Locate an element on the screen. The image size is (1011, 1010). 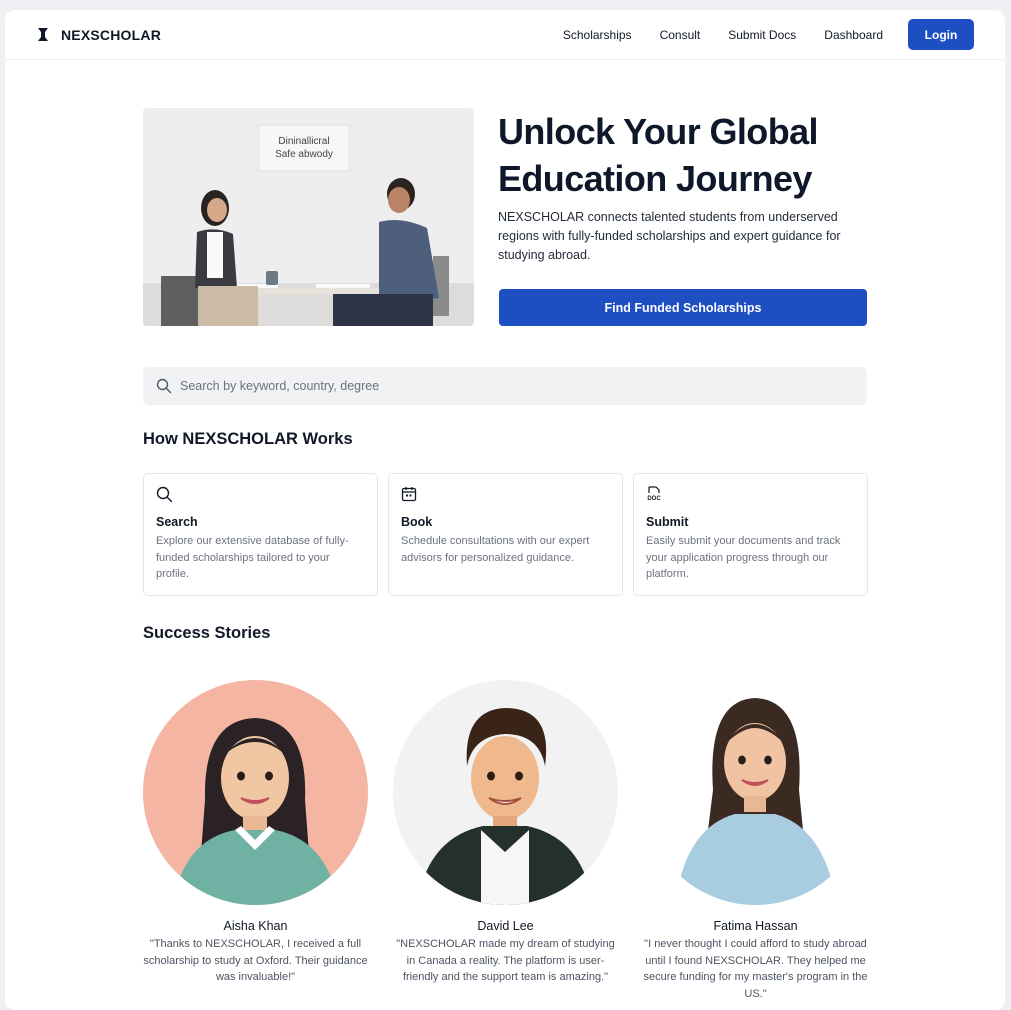
avatar-david-illustration is located at coordinates (505, 792).